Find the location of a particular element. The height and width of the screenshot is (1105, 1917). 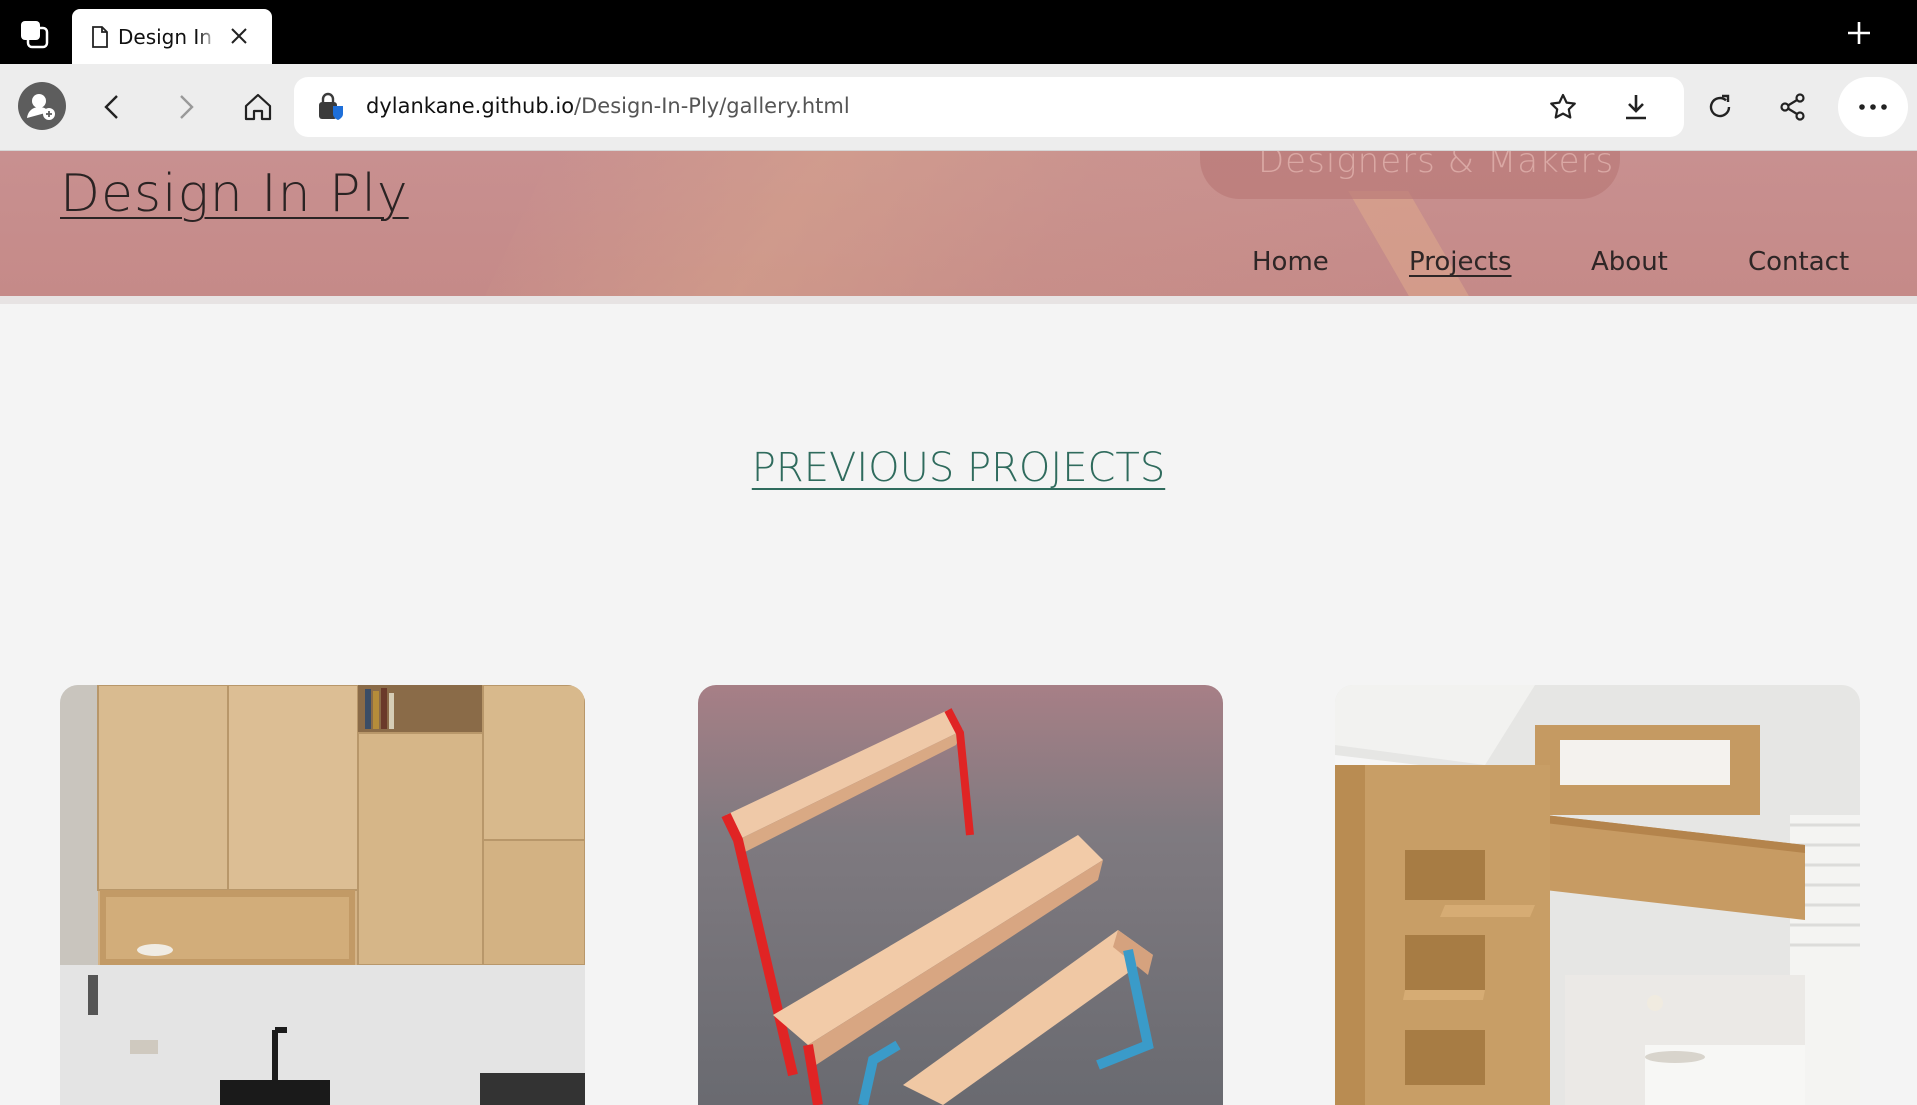

more-menu-button is located at coordinates (1873, 107).